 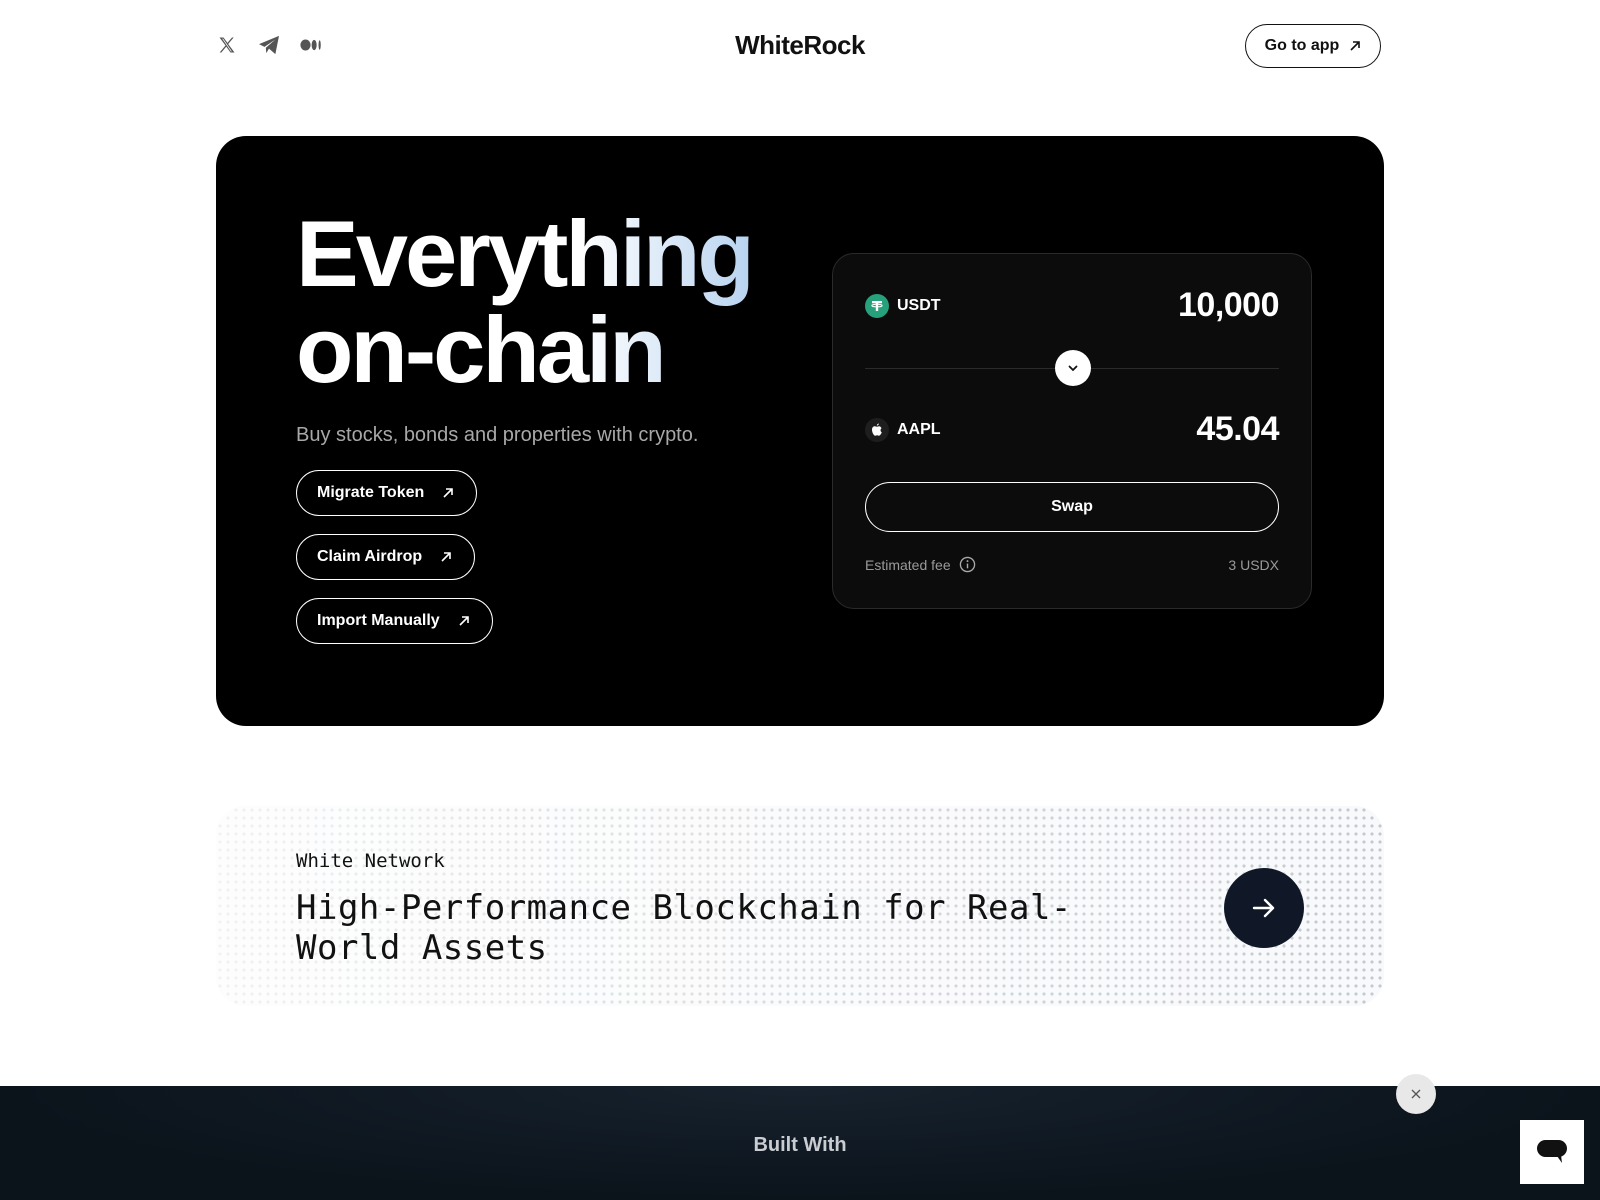 I want to click on import-manually-button: Import Manually, so click(x=394, y=621).